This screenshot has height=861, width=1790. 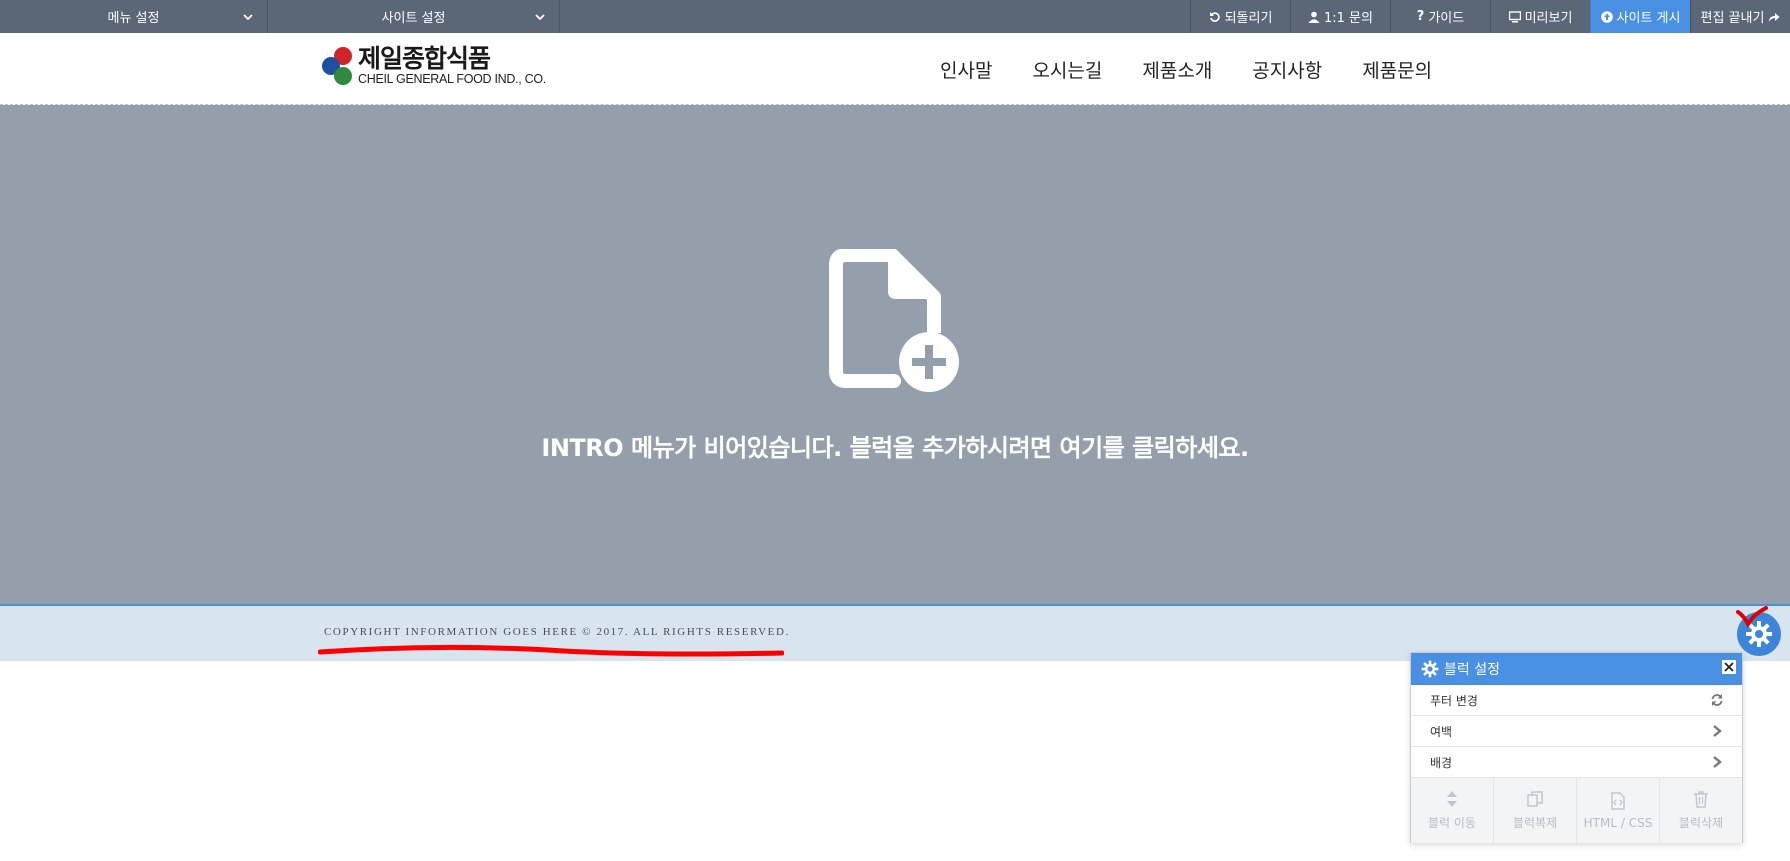 I want to click on intro-empty-message: INTRO 메뉴가 비어있습니다. 블럭을 추가하시려면 여기를 클릭하세요., so click(x=895, y=448).